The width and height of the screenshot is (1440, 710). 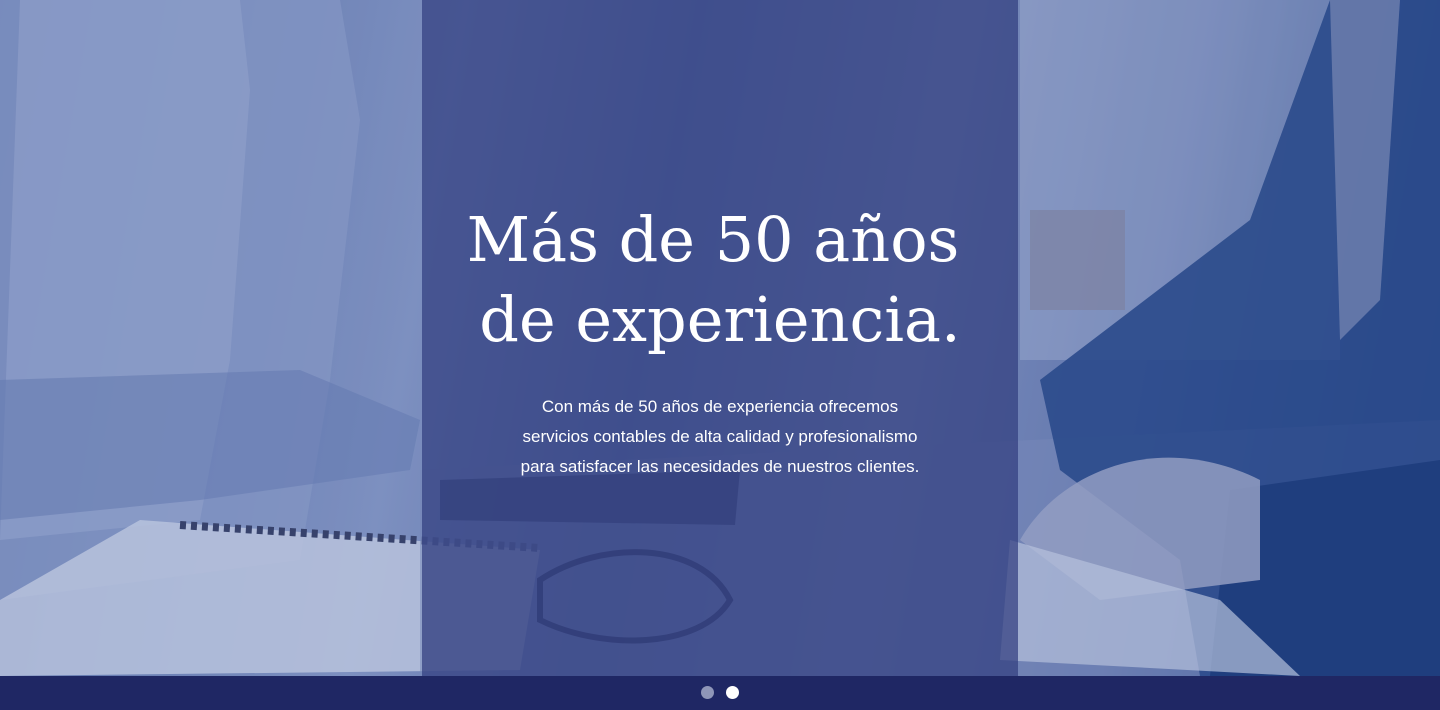 What do you see at coordinates (713, 239) in the screenshot?
I see `headline-line-1: Más de 50 años` at bounding box center [713, 239].